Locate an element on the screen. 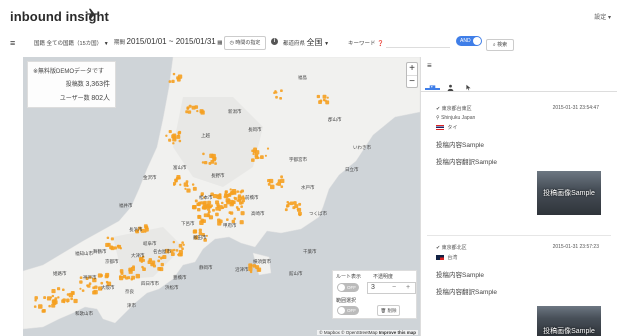 The width and height of the screenshot is (620, 336). post-place-row: ⚲ Shinjuku Japan is located at coordinates (518, 118).